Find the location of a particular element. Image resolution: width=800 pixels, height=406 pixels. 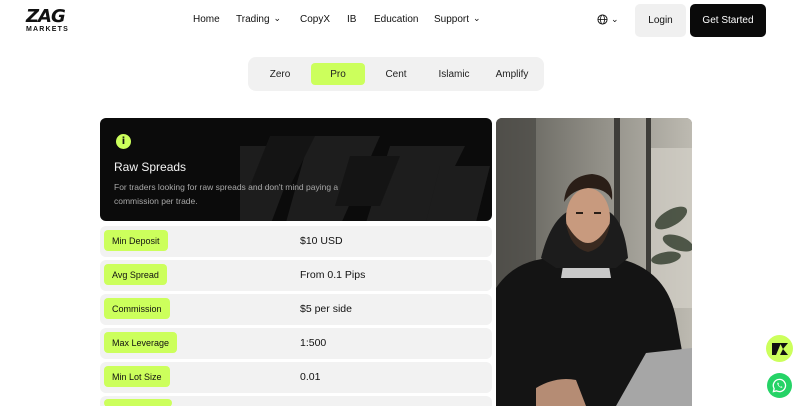

spec-label: Avg Spread is located at coordinates (135, 274).